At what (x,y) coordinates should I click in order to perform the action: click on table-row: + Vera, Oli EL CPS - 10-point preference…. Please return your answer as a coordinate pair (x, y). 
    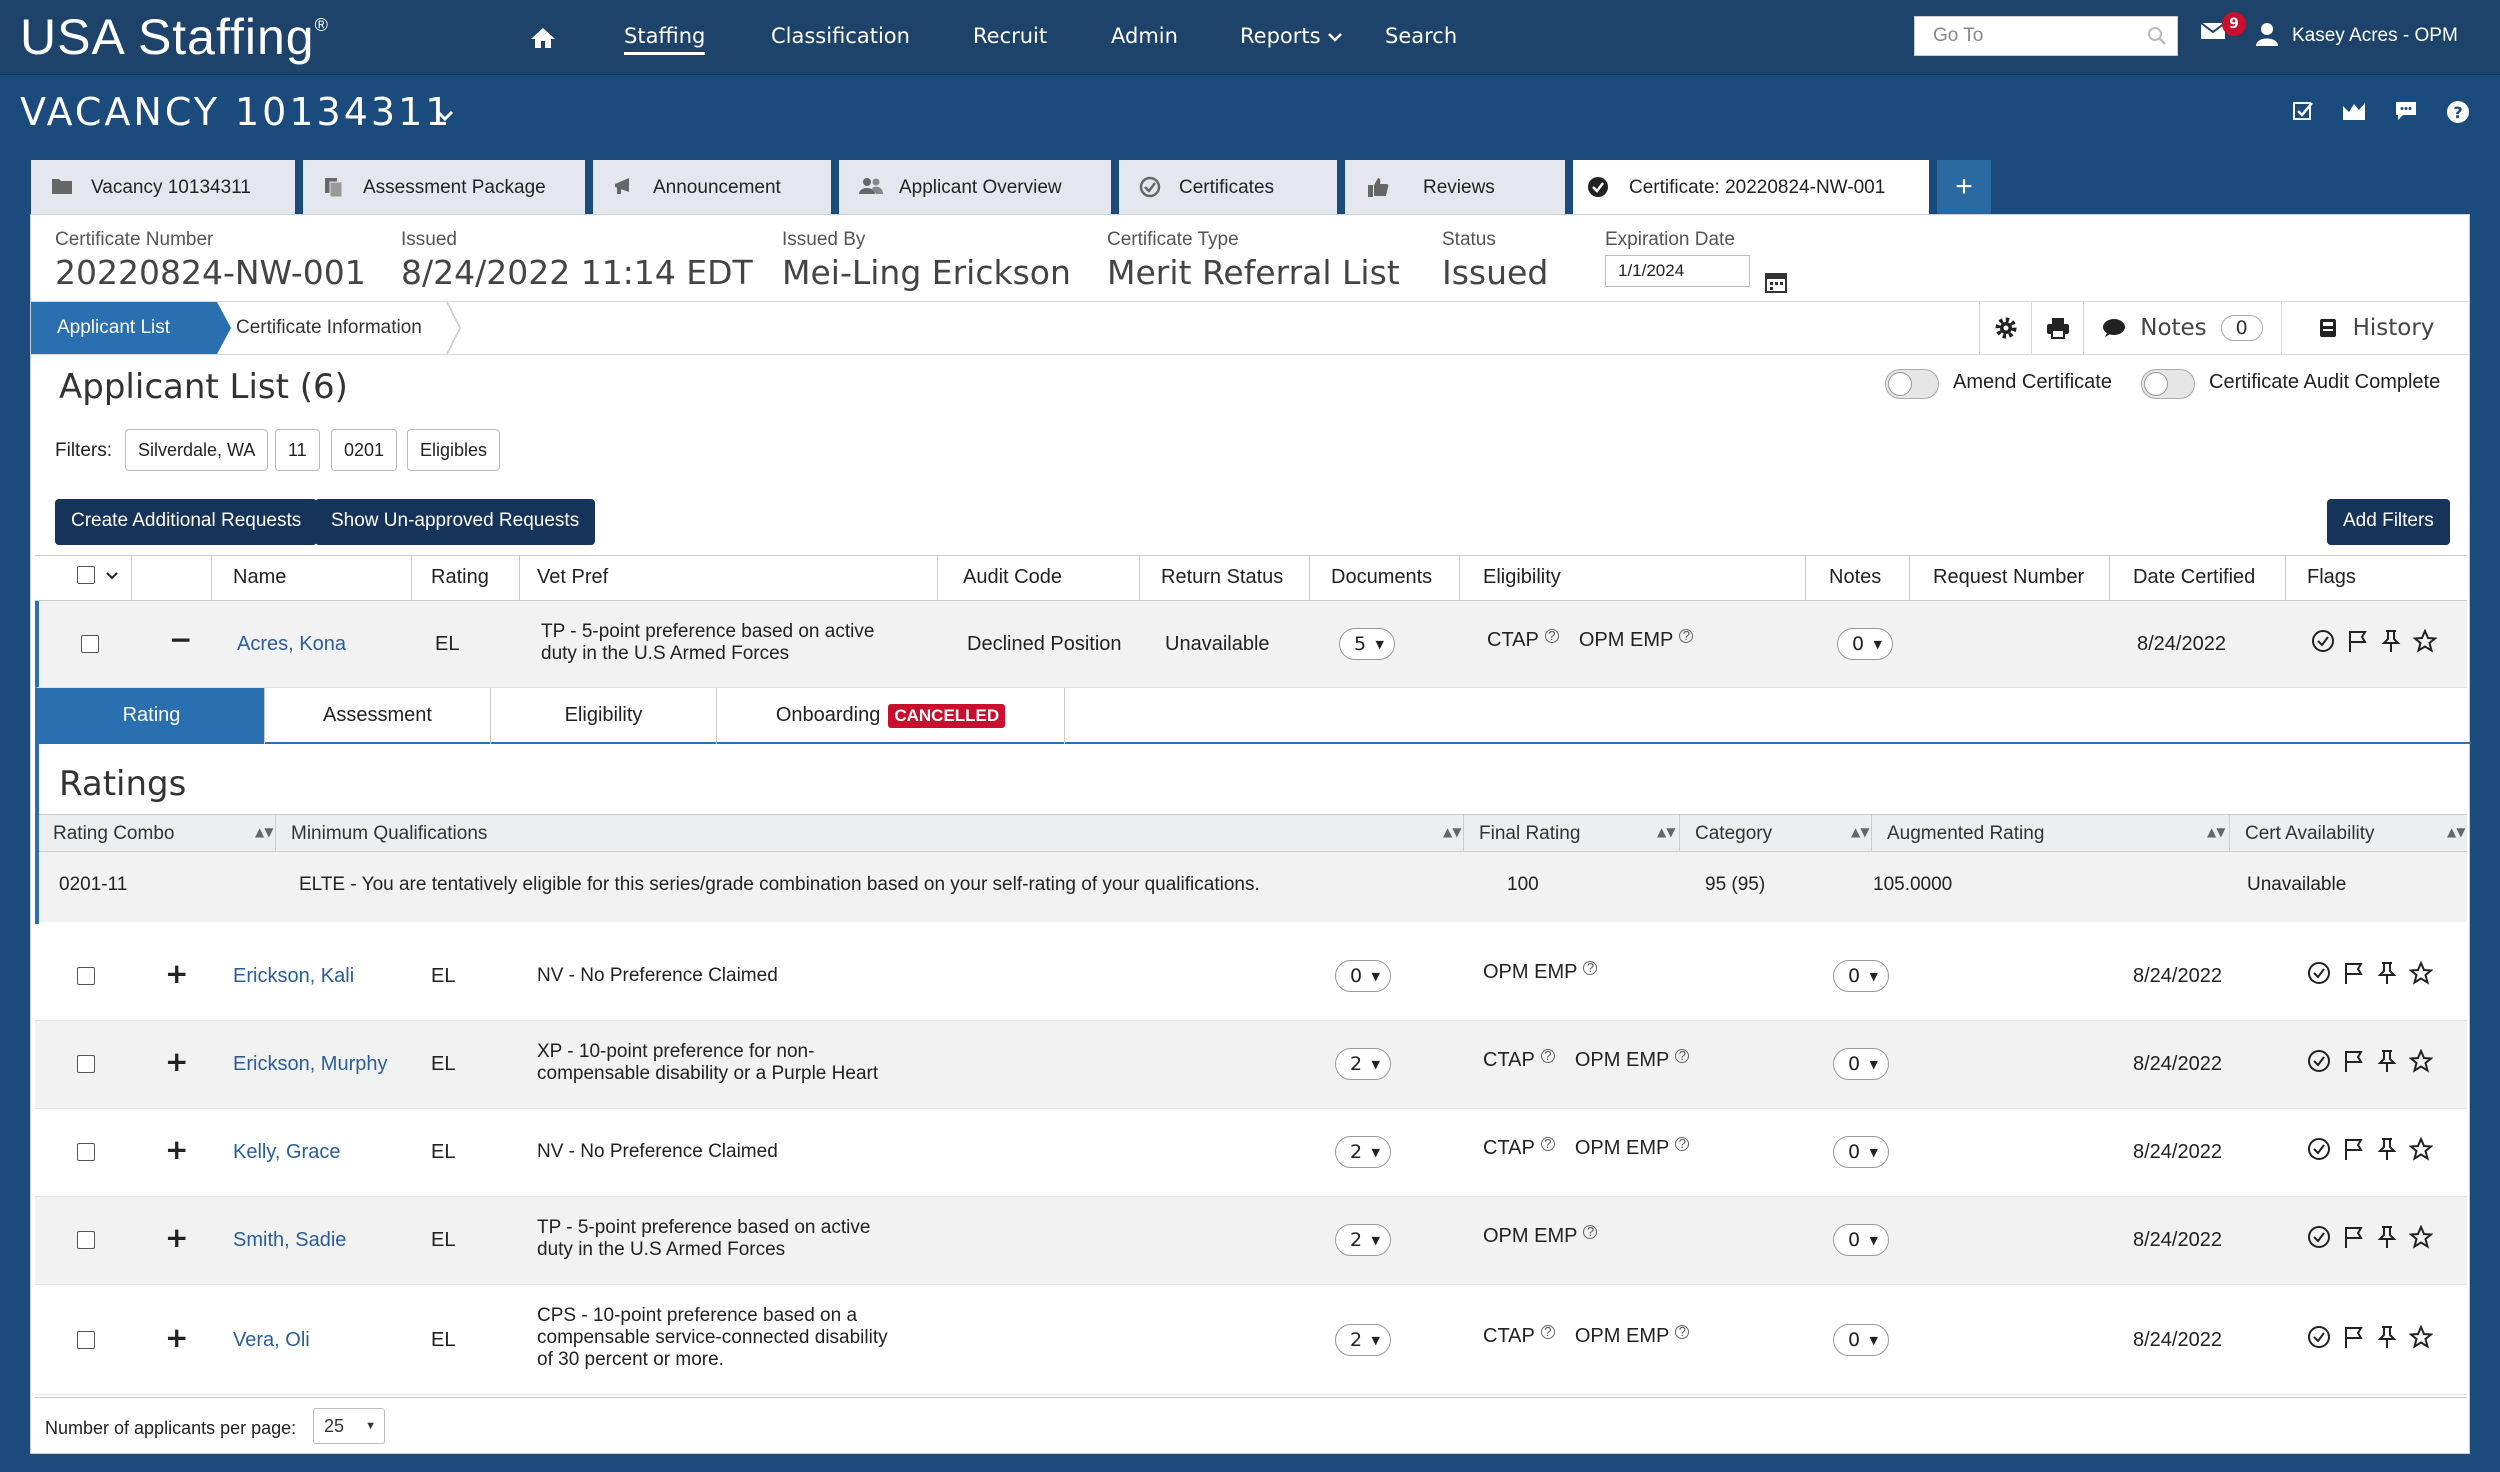
    Looking at the image, I should click on (1251, 1340).